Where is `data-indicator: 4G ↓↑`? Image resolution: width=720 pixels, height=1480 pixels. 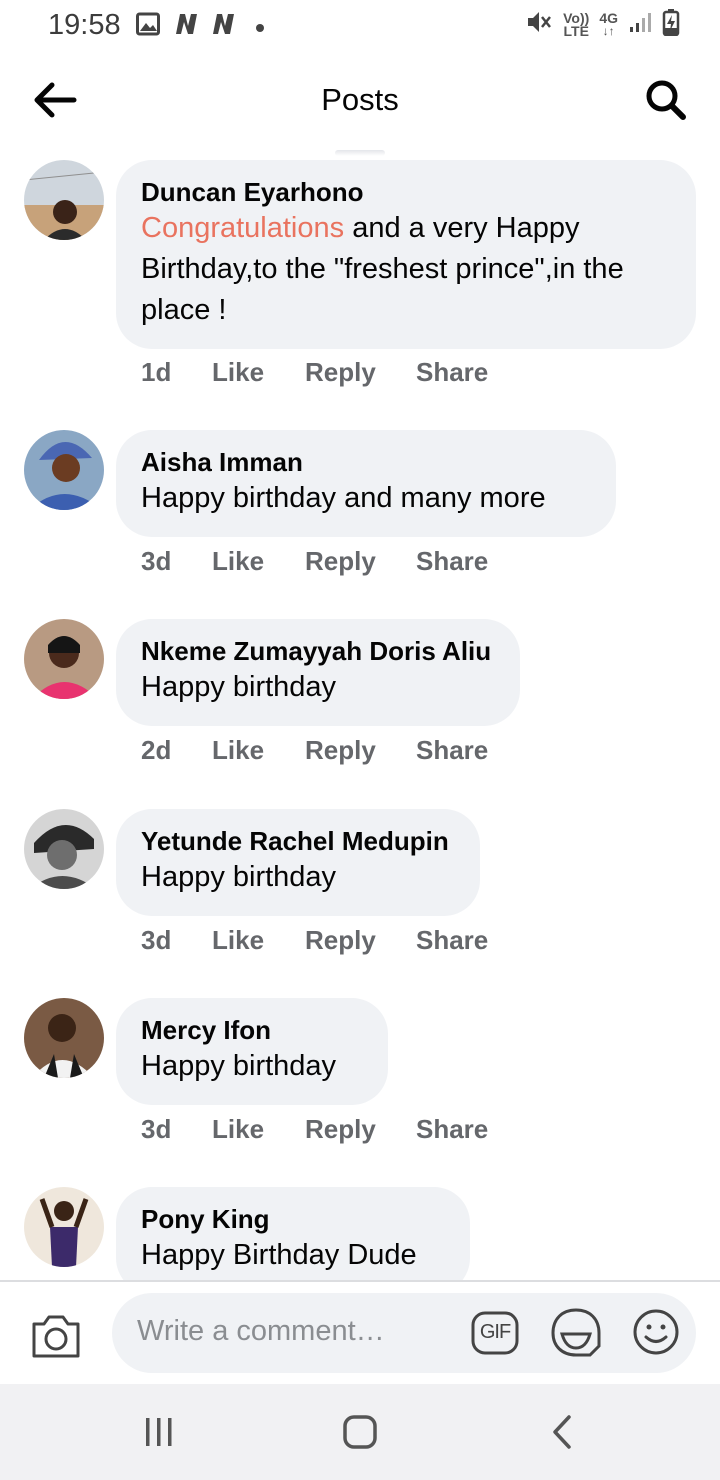 data-indicator: 4G ↓↑ is located at coordinates (608, 23).